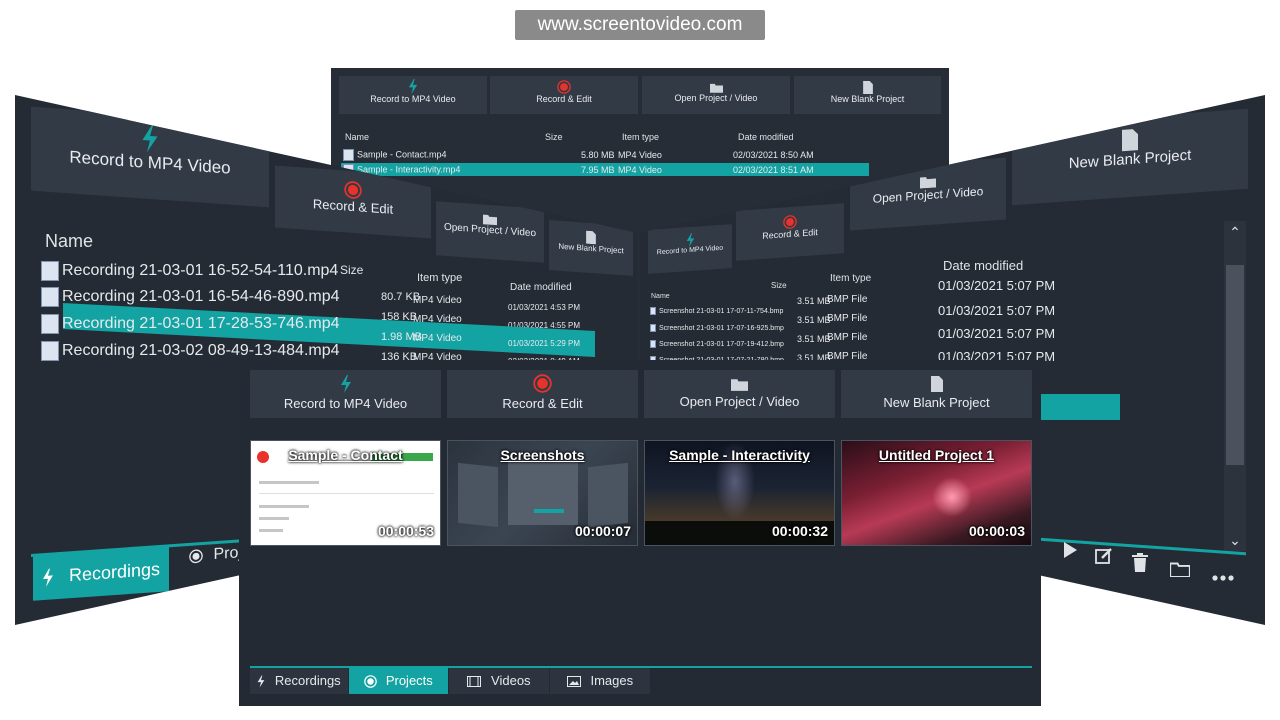 The height and width of the screenshot is (720, 1280). Describe the element at coordinates (200, 271) in the screenshot. I see `file-name: Recording 21-03-01 16-52-54-110.mp4` at that location.